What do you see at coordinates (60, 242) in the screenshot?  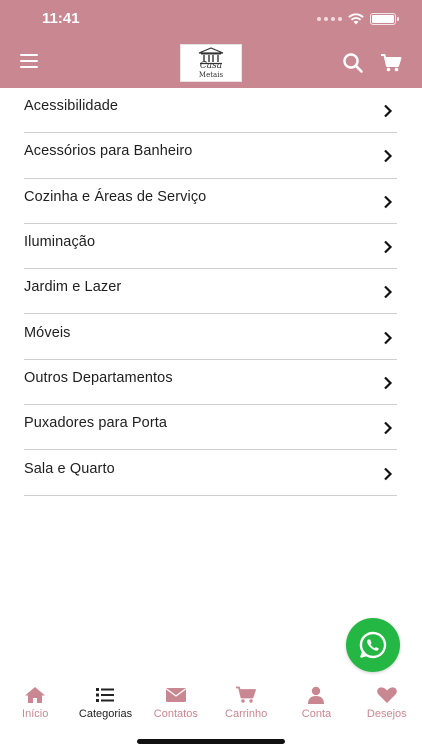 I see `category-label: Iluminação` at bounding box center [60, 242].